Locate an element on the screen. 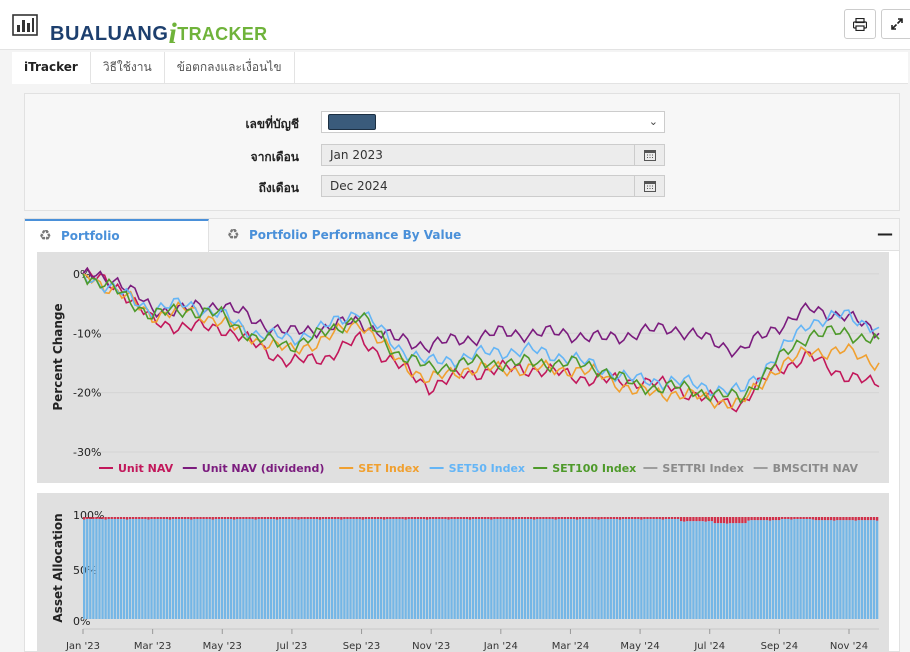  tab-portfolio-performance-by-value: ♻ Portfolio Performance By Value is located at coordinates (337, 235).